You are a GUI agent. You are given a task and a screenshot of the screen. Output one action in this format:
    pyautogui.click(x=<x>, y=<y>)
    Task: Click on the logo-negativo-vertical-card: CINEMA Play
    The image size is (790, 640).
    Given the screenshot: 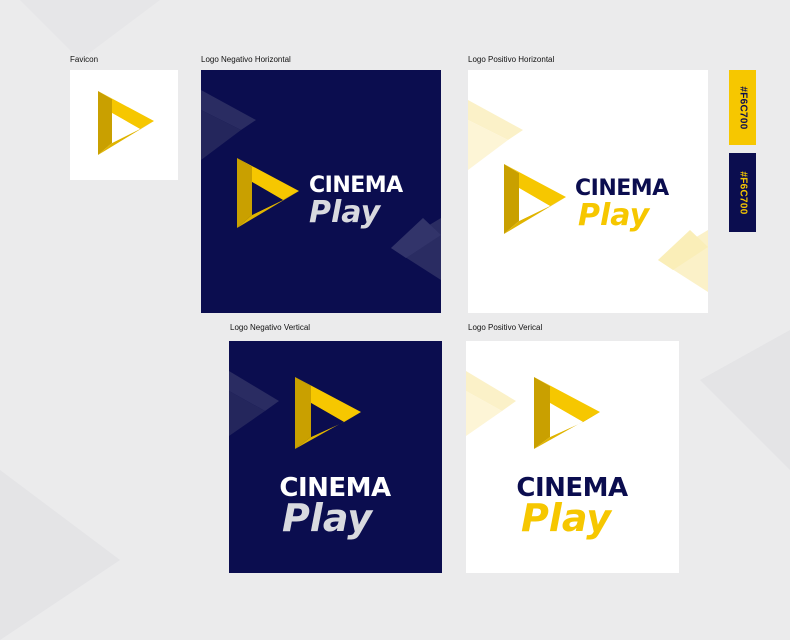 What is the action you would take?
    pyautogui.click(x=335, y=457)
    